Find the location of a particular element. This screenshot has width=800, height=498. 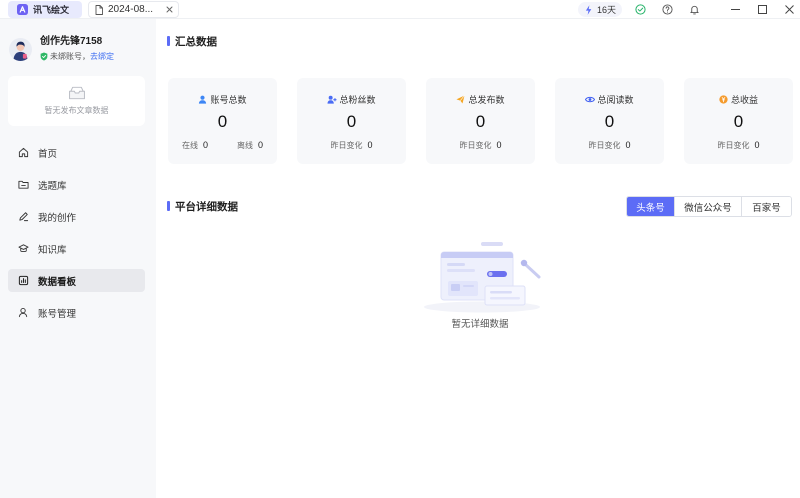

tab-close-icon is located at coordinates (169, 9).